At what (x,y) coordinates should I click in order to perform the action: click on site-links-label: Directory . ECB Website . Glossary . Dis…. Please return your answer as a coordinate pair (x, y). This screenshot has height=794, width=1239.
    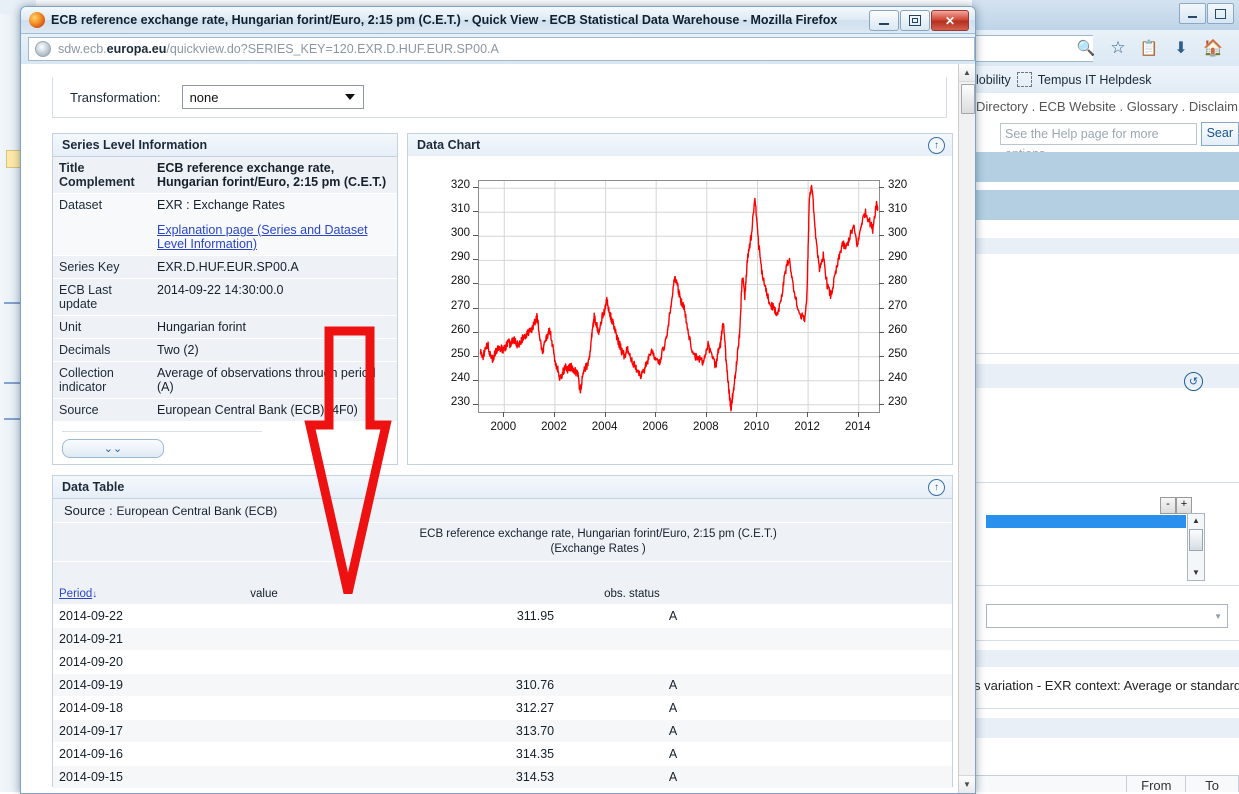
    Looking at the image, I should click on (1107, 106).